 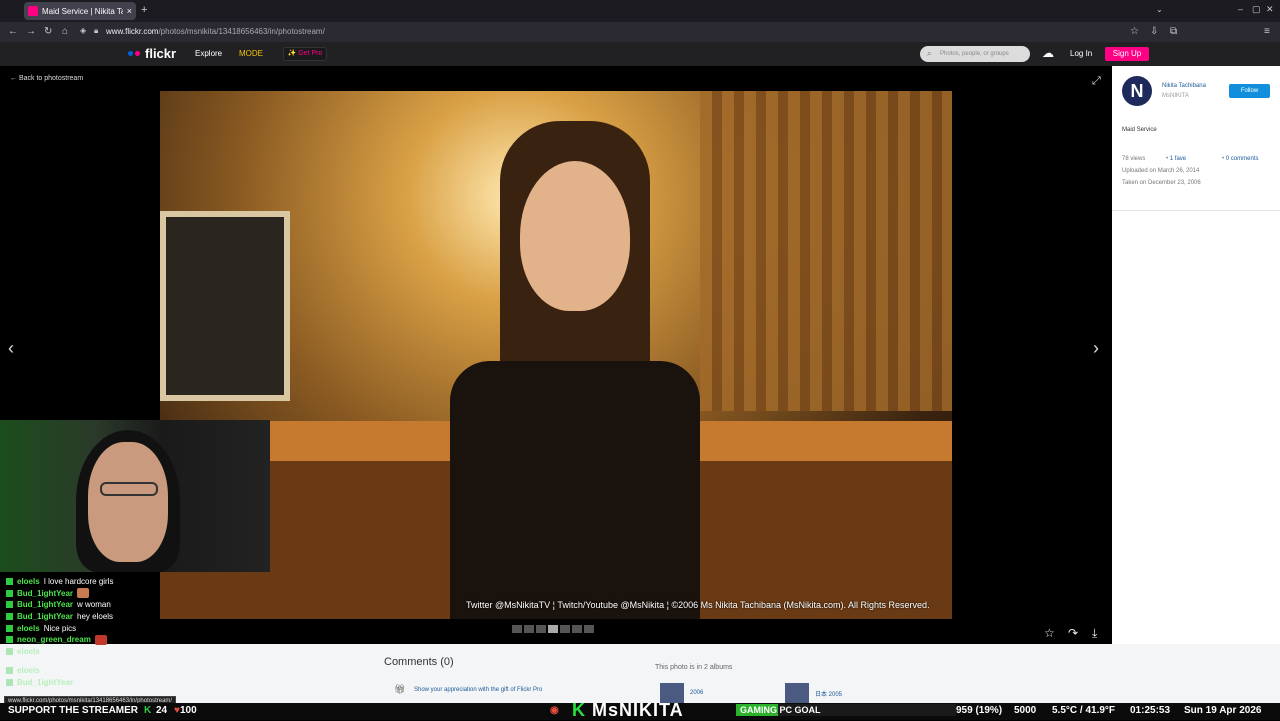 What do you see at coordinates (1137, 91) in the screenshot?
I see `avatar: N` at bounding box center [1137, 91].